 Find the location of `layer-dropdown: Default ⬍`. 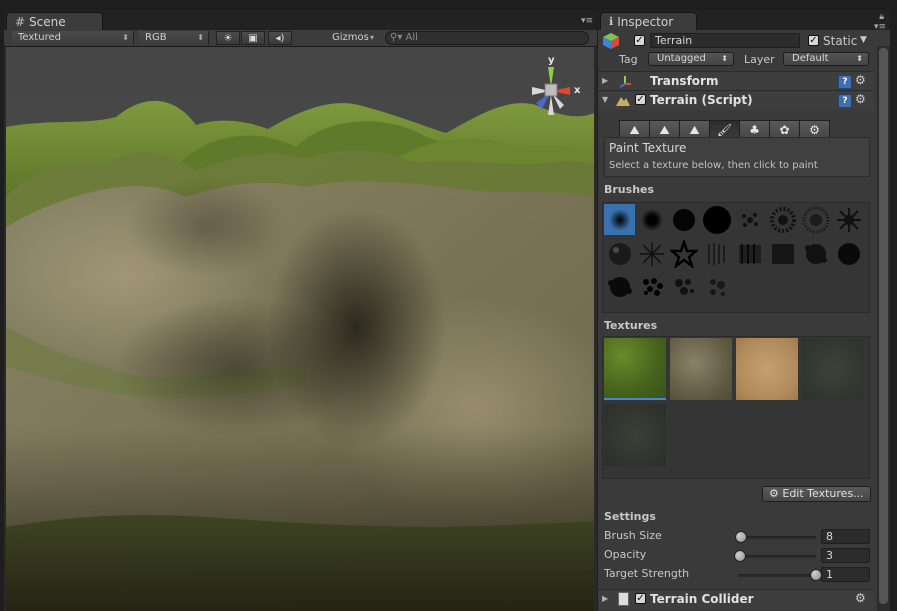

layer-dropdown: Default ⬍ is located at coordinates (826, 59).